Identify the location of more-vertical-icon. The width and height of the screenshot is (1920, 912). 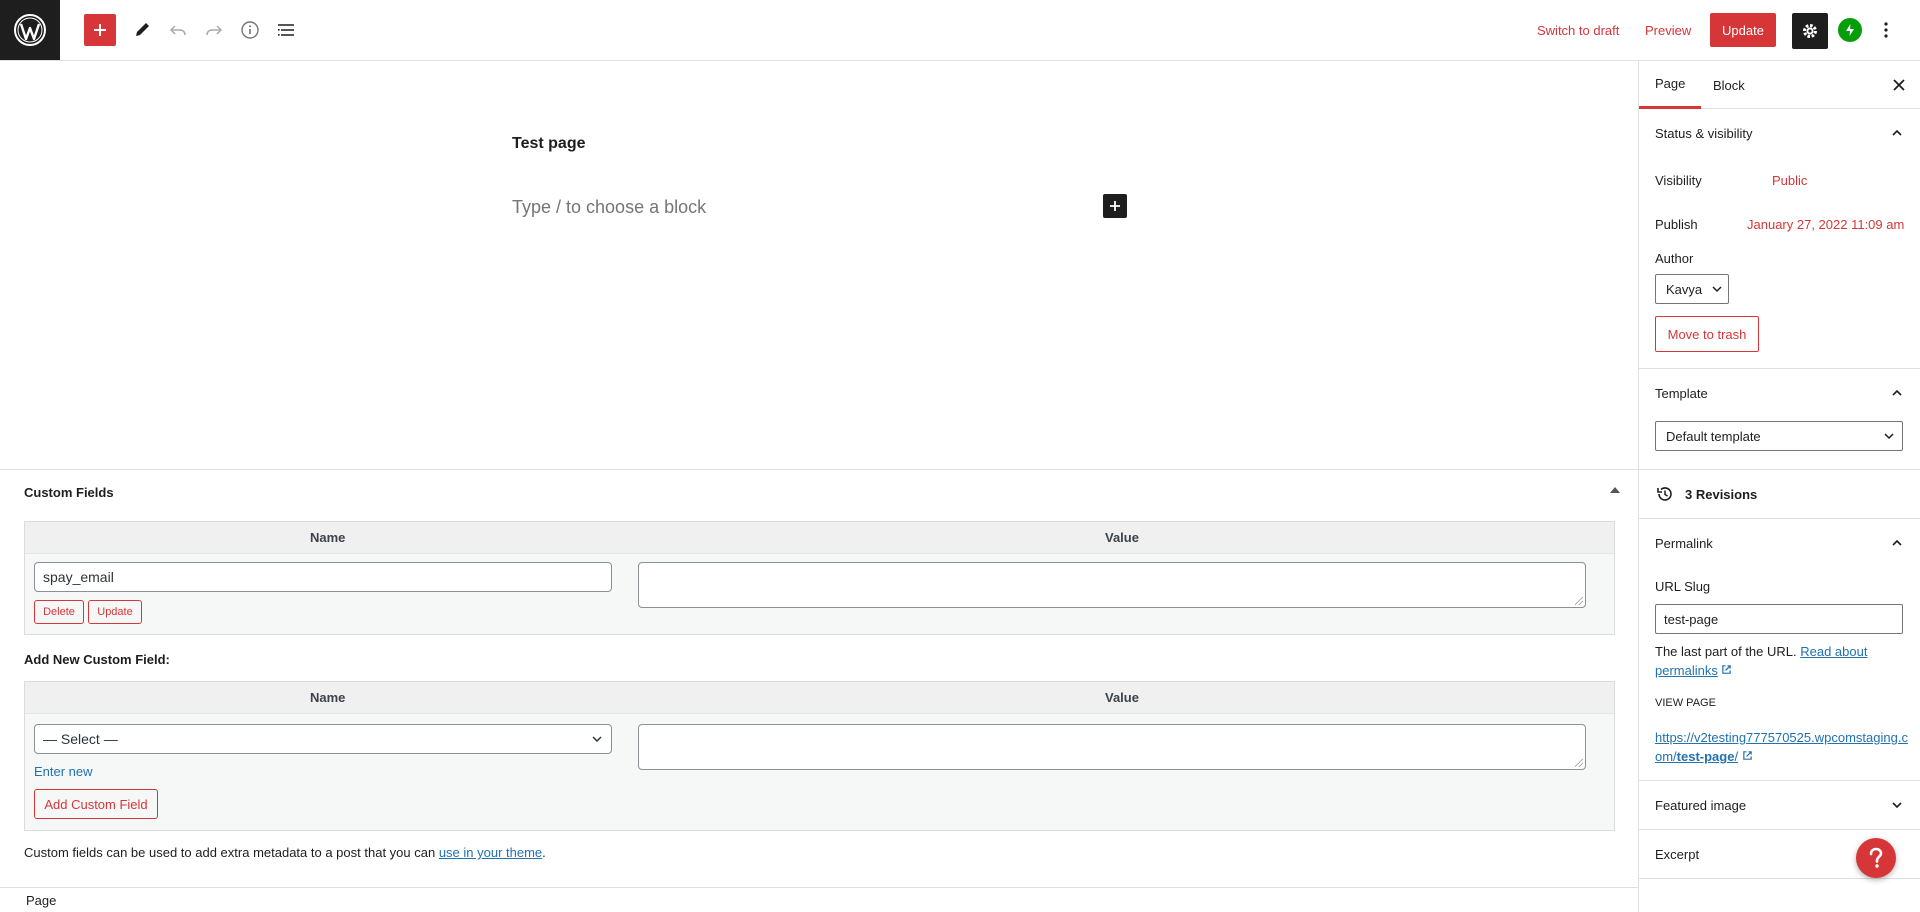
(1886, 30).